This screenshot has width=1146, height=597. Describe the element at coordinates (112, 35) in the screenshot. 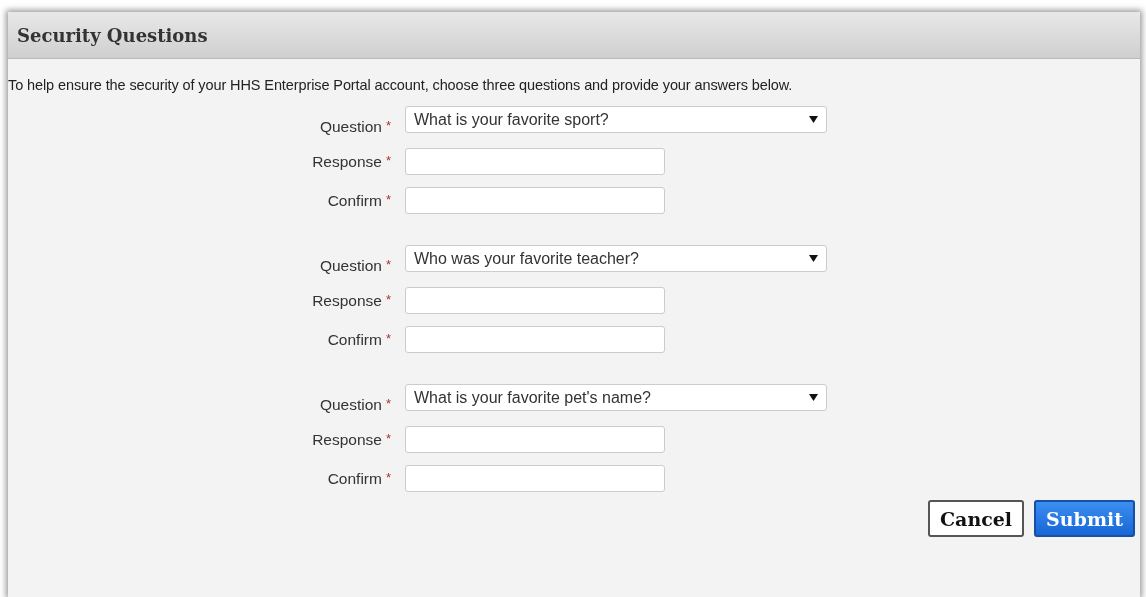

I see `panel-title: Security Questions` at that location.